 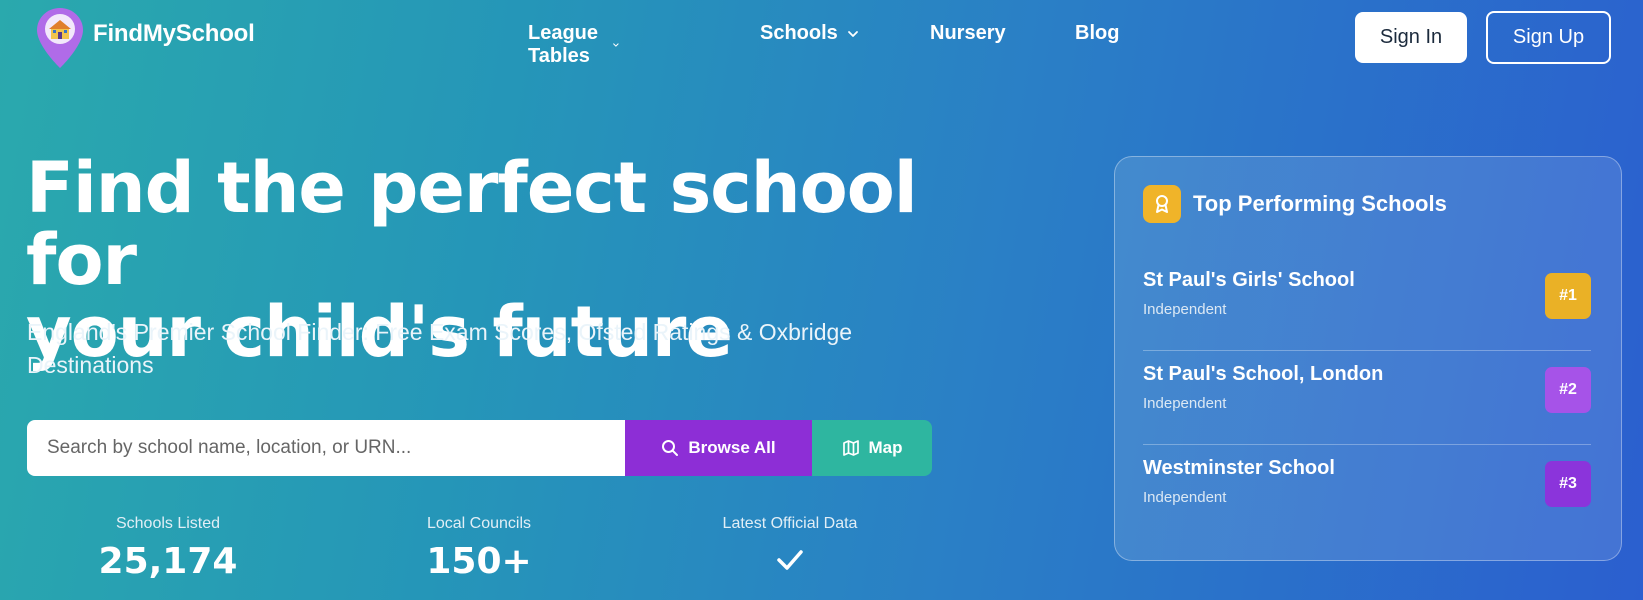 I want to click on search-input, so click(x=326, y=448).